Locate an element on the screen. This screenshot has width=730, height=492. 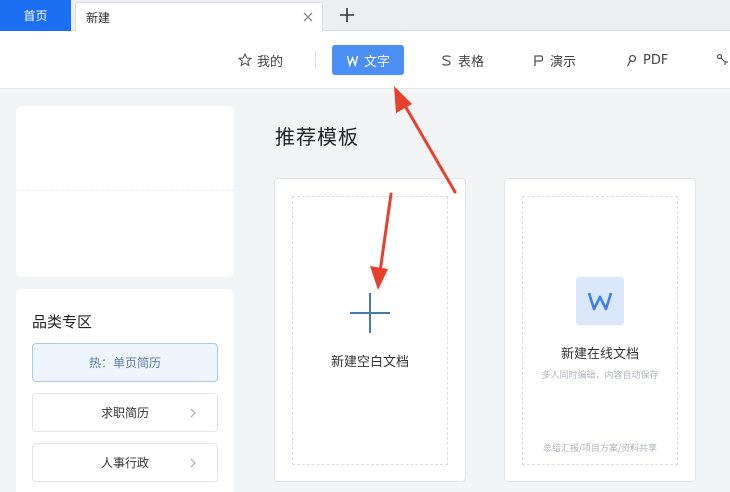
nav-sheet-label: 表格 is located at coordinates (471, 62).